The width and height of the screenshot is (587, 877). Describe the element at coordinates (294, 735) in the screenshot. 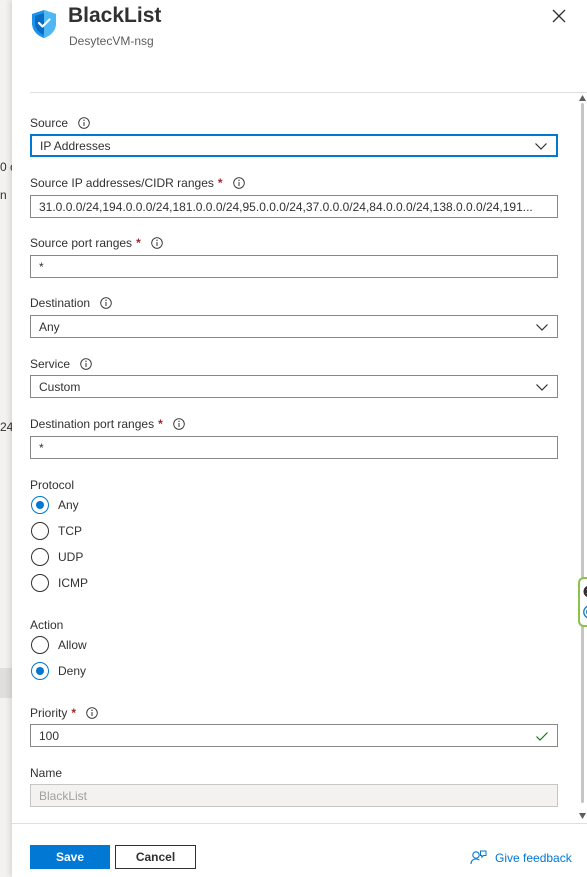

I see `priority-input: 100` at that location.